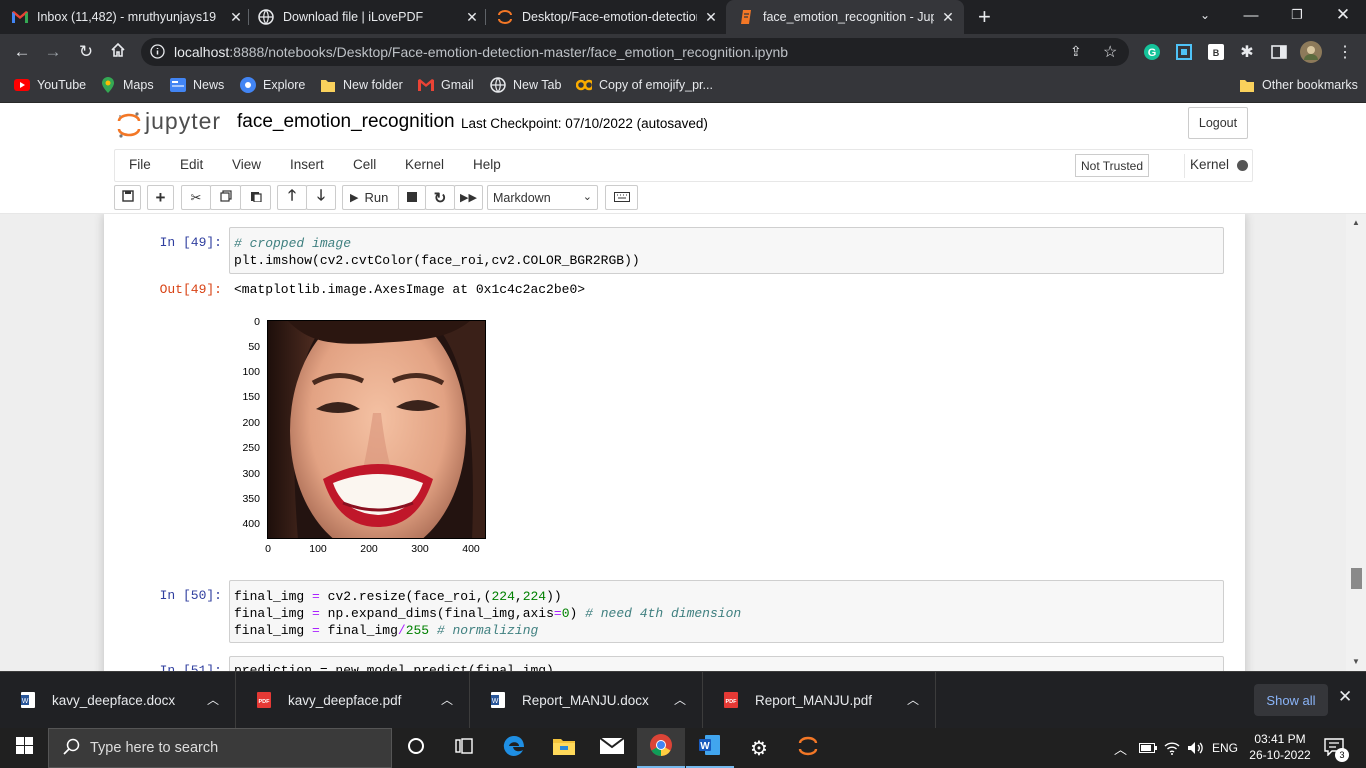 The image size is (1366, 768). I want to click on move-down-button: 🡓, so click(321, 197).